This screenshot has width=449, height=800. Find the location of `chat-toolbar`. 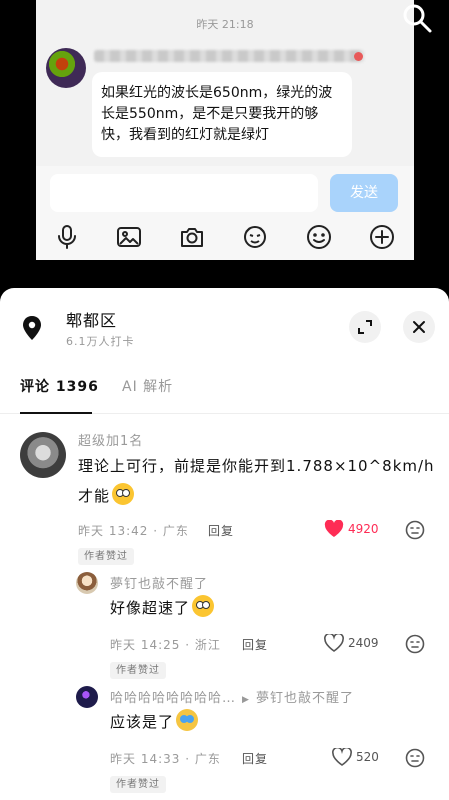

chat-toolbar is located at coordinates (225, 238).